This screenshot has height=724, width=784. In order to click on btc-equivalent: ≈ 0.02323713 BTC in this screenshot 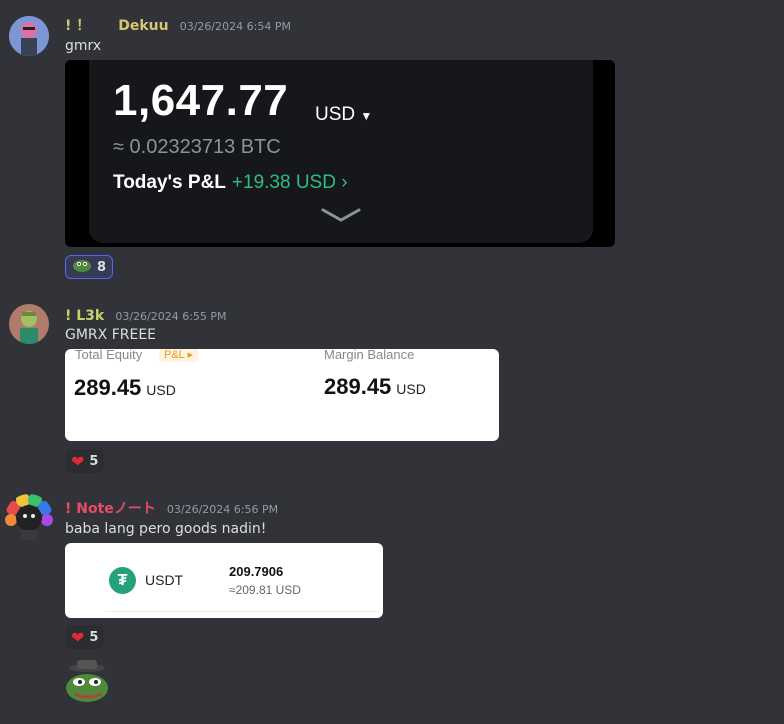, I will do `click(197, 147)`.